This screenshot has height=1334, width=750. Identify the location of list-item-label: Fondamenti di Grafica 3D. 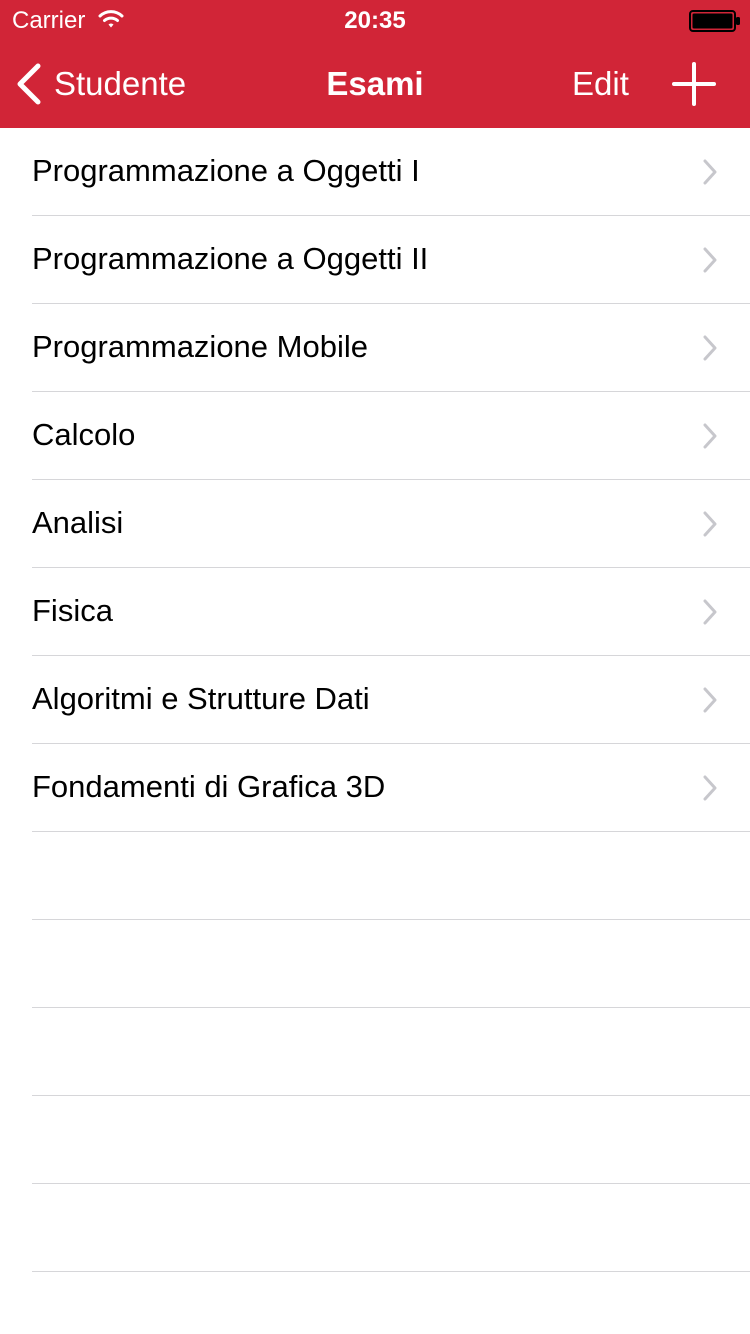
(209, 786).